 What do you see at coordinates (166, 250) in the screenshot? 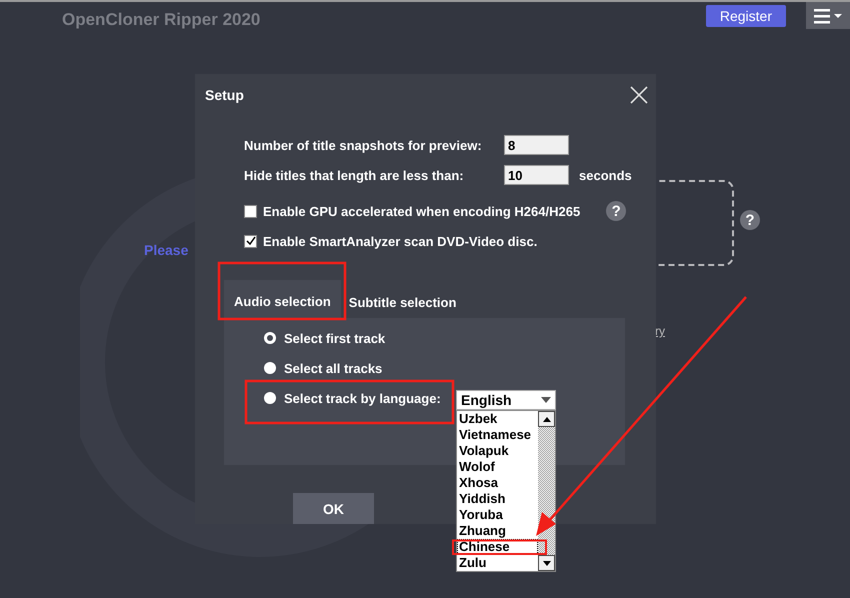
I see `hint-text: Please` at bounding box center [166, 250].